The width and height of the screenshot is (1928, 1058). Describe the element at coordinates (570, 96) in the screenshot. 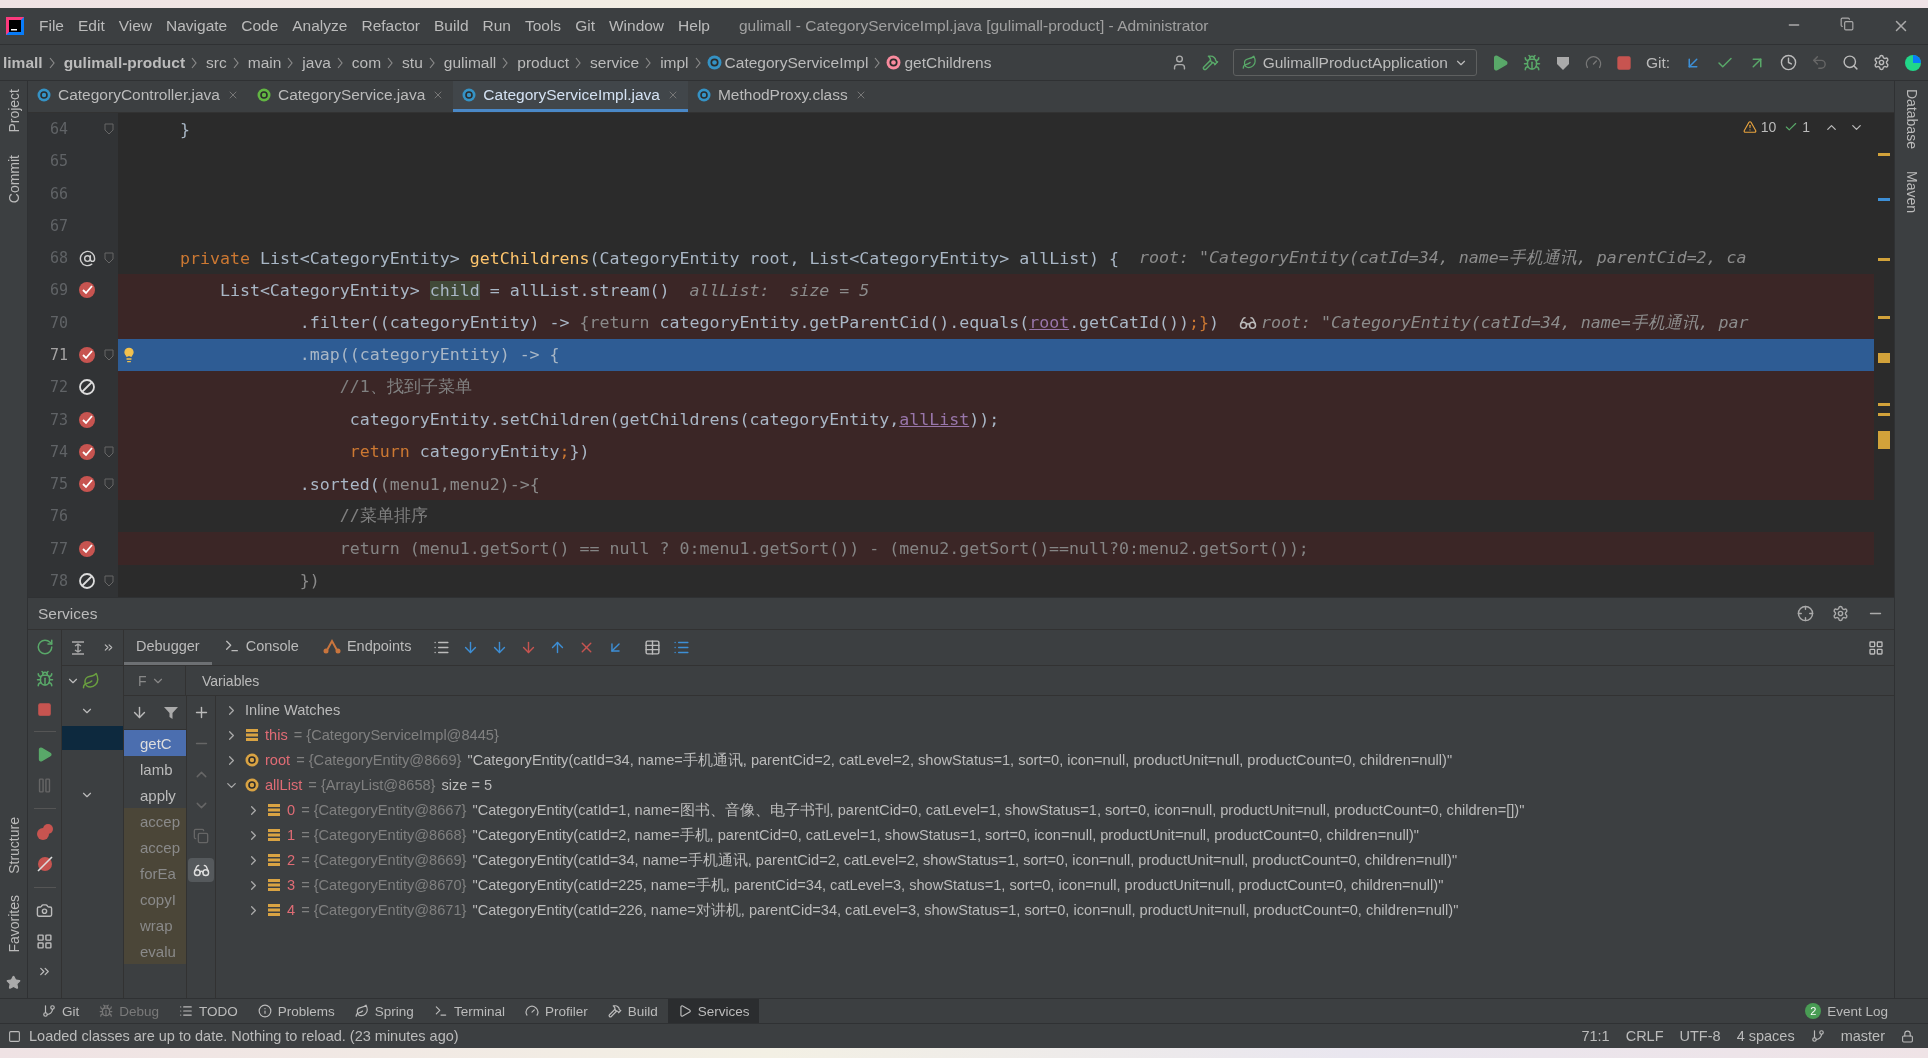

I see `editor-tab: CategoryServiceImpl.java` at that location.